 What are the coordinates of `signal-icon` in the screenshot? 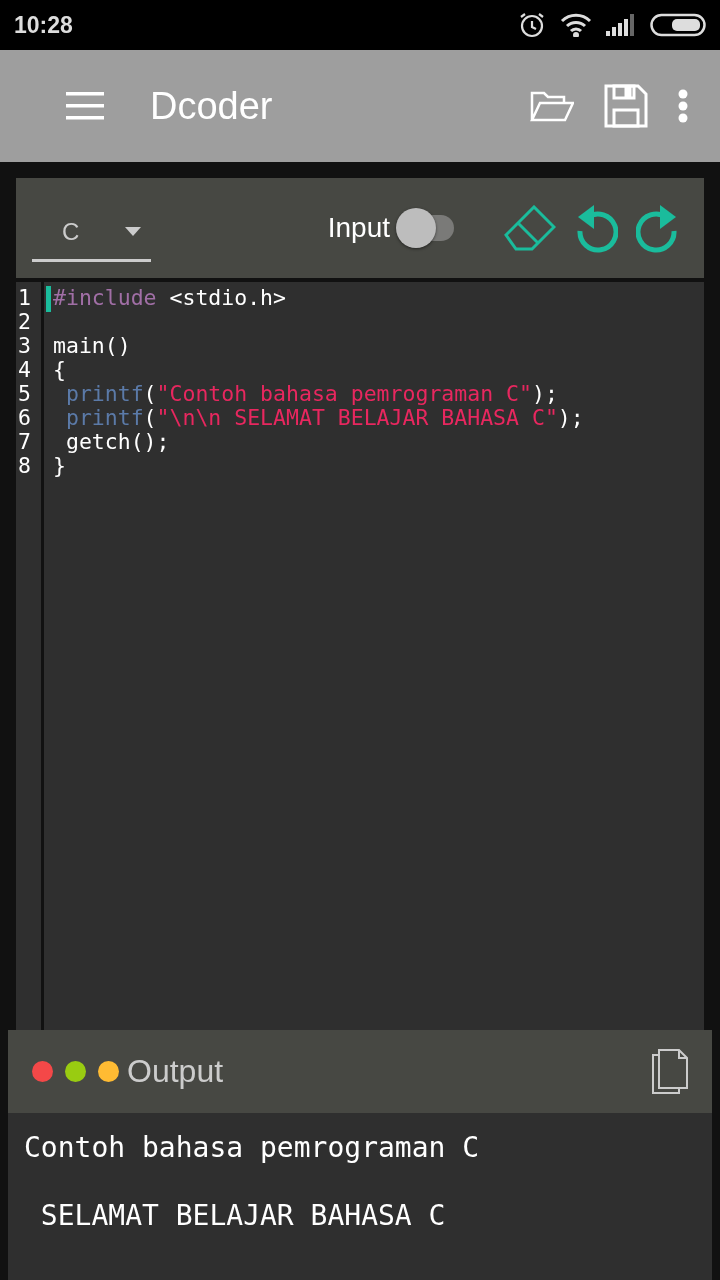 It's located at (621, 25).